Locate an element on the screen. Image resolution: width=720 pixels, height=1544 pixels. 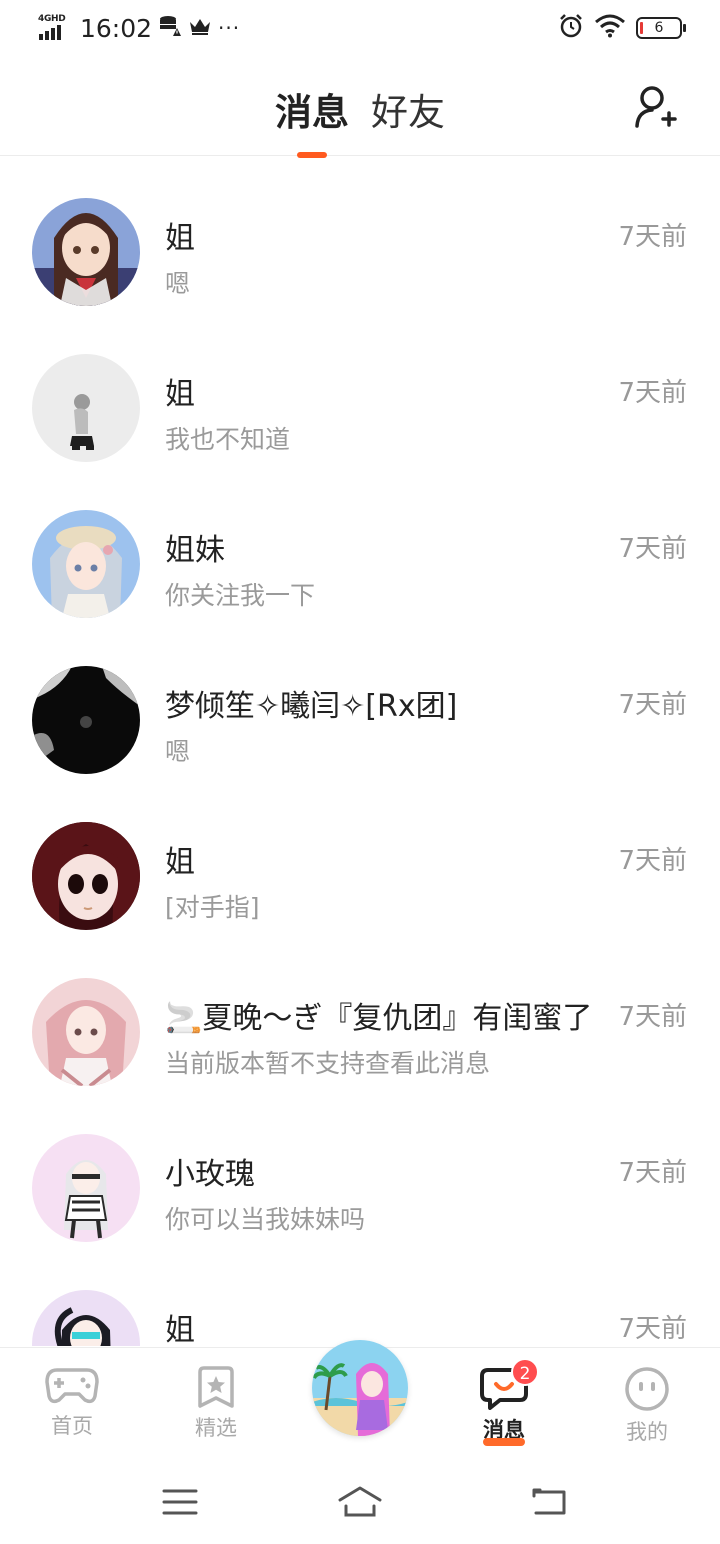
conversation-item: 姐 我也不知道 7天前 is located at coordinates (360, 390).